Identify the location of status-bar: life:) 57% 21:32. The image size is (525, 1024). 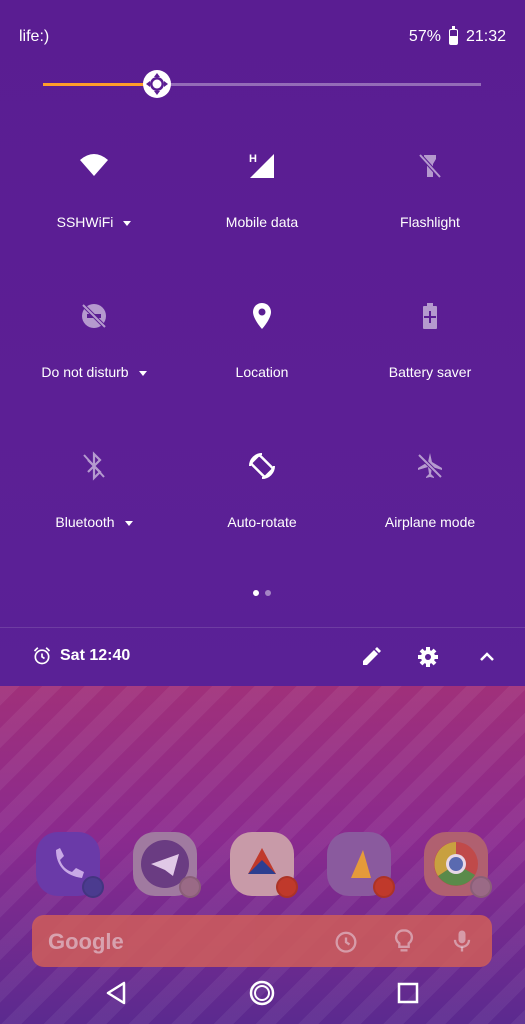
(262, 38).